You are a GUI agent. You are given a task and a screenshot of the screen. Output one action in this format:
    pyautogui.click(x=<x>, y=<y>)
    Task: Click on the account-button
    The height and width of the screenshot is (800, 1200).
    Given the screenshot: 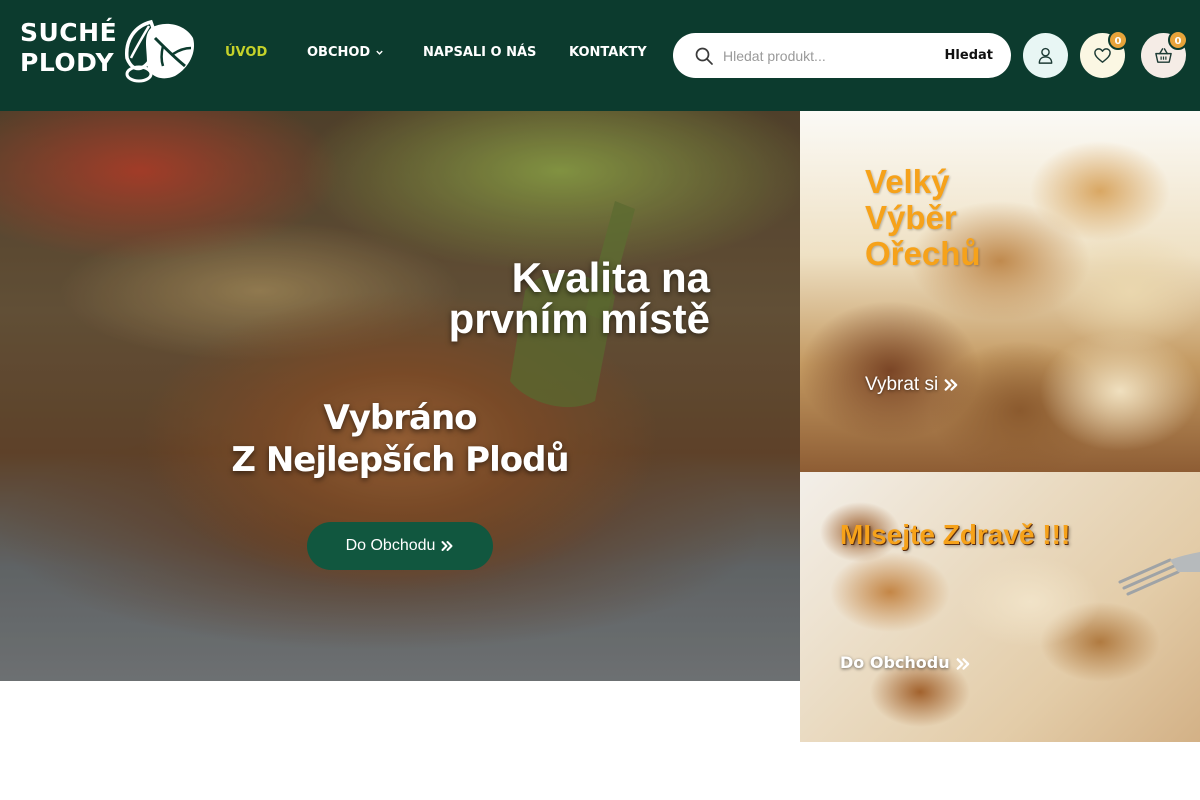 What is the action you would take?
    pyautogui.click(x=1045, y=55)
    